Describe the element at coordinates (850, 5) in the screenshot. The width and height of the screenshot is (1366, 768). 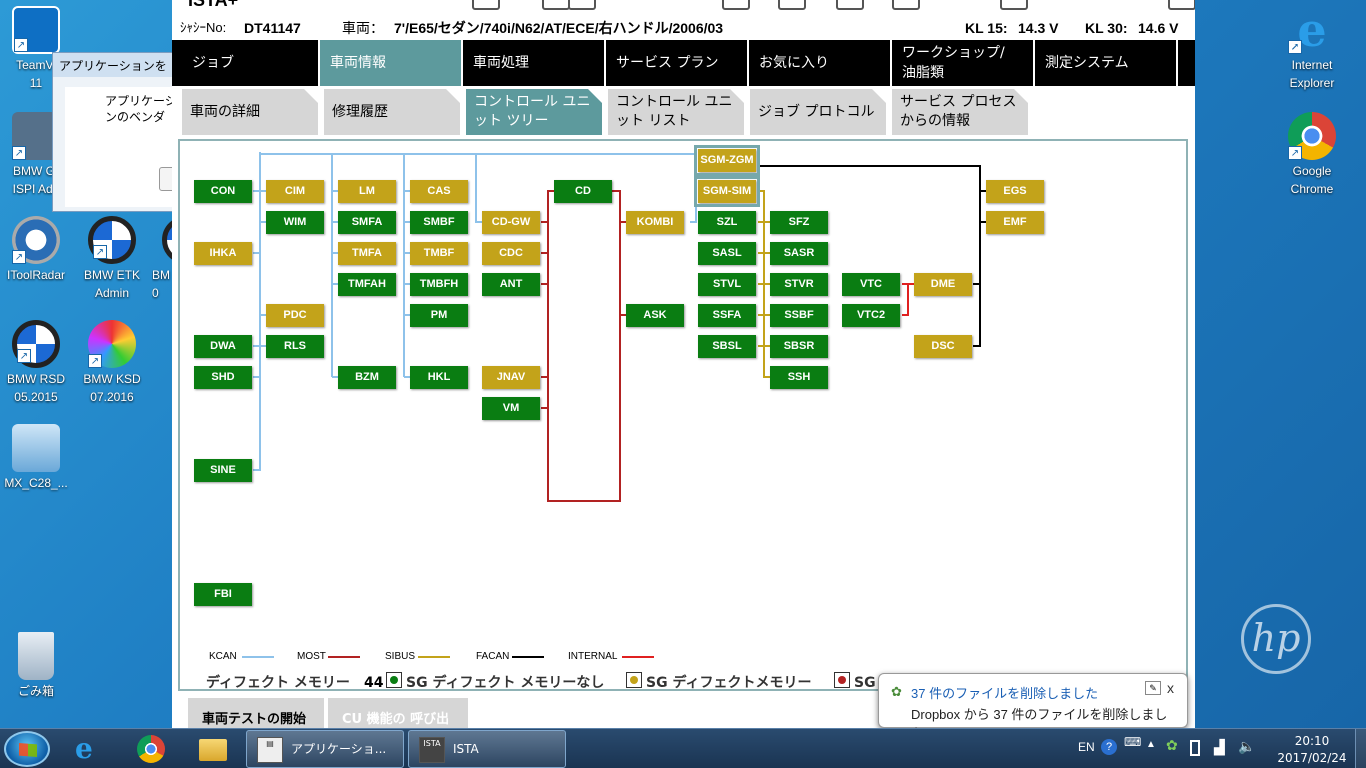
I see `window-icon` at that location.